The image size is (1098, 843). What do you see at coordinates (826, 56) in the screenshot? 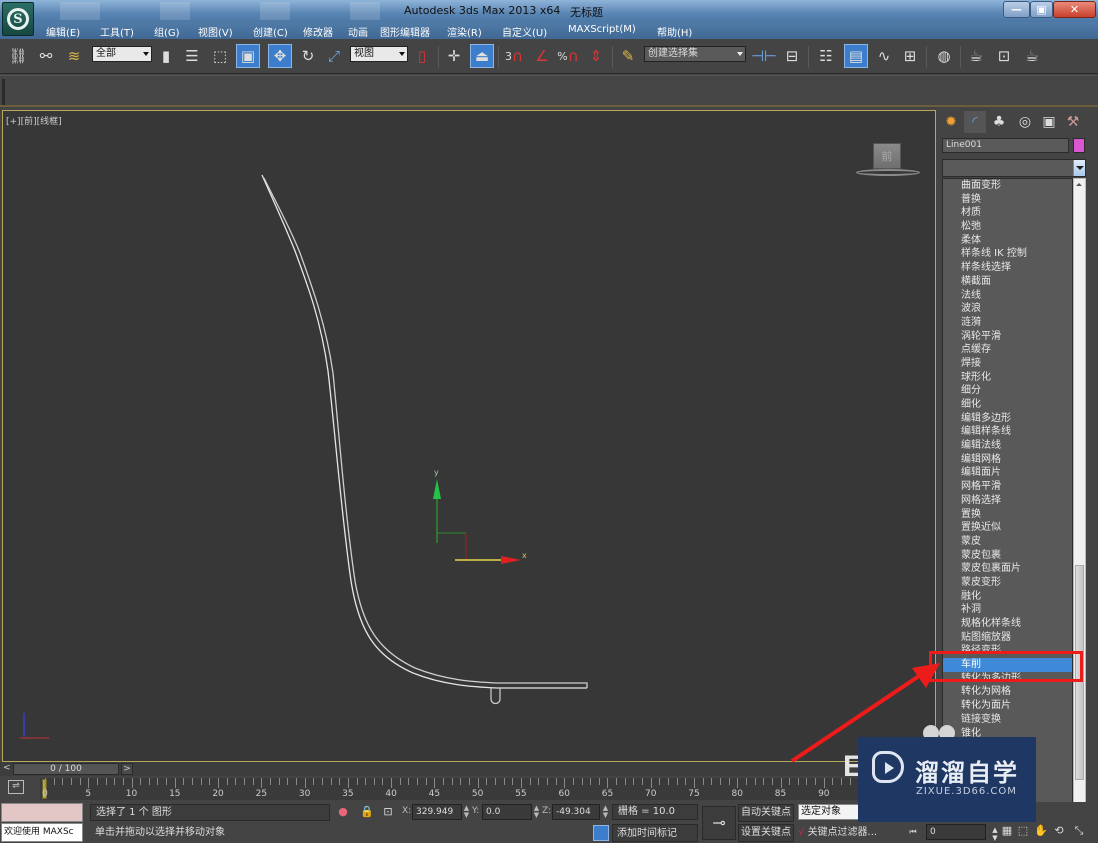
I see `layer-manager-icon: ☷` at bounding box center [826, 56].